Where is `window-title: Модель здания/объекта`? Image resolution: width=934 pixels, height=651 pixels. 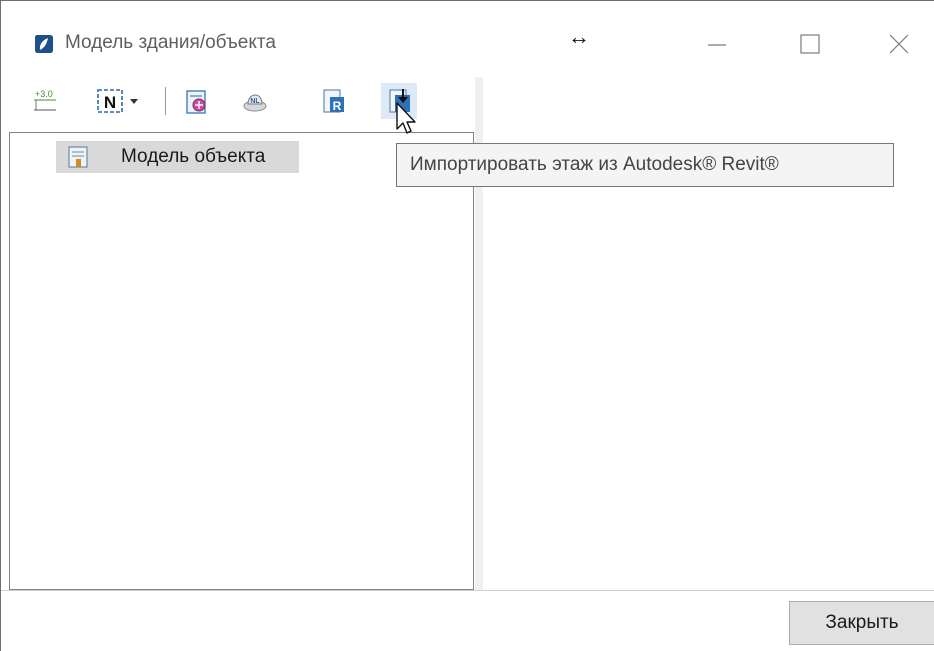
window-title: Модель здания/объекта is located at coordinates (170, 42).